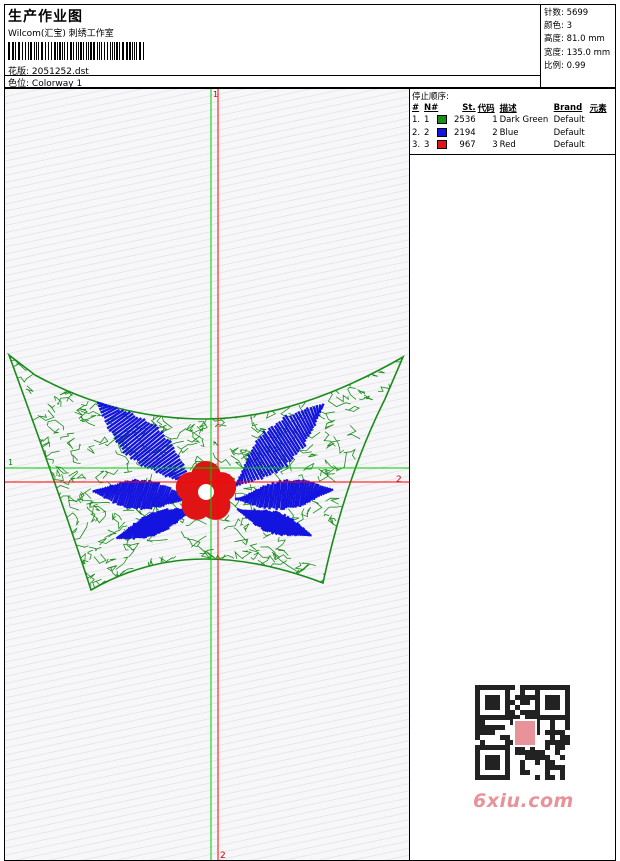  I want to click on row-code: 1, so click(495, 120).